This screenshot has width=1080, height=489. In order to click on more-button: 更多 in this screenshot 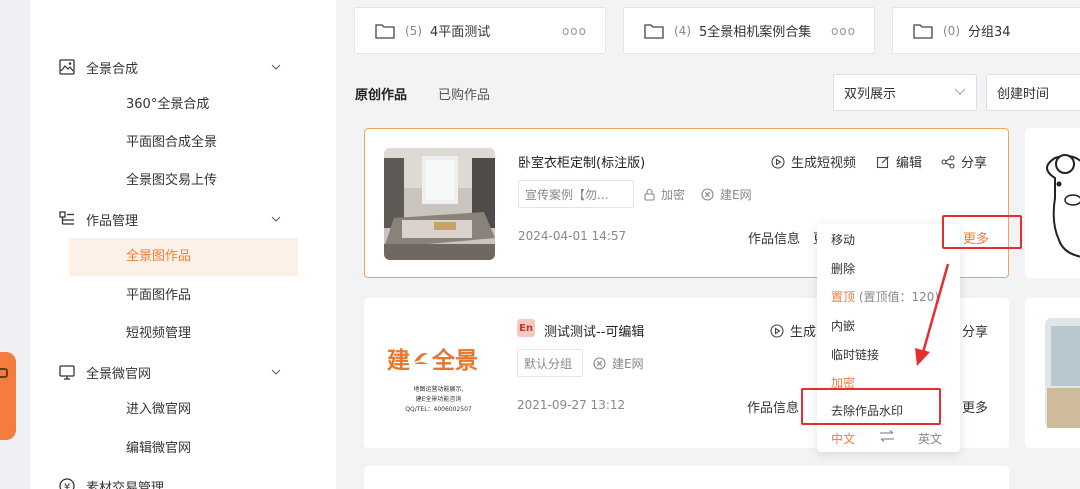, I will do `click(975, 406)`.